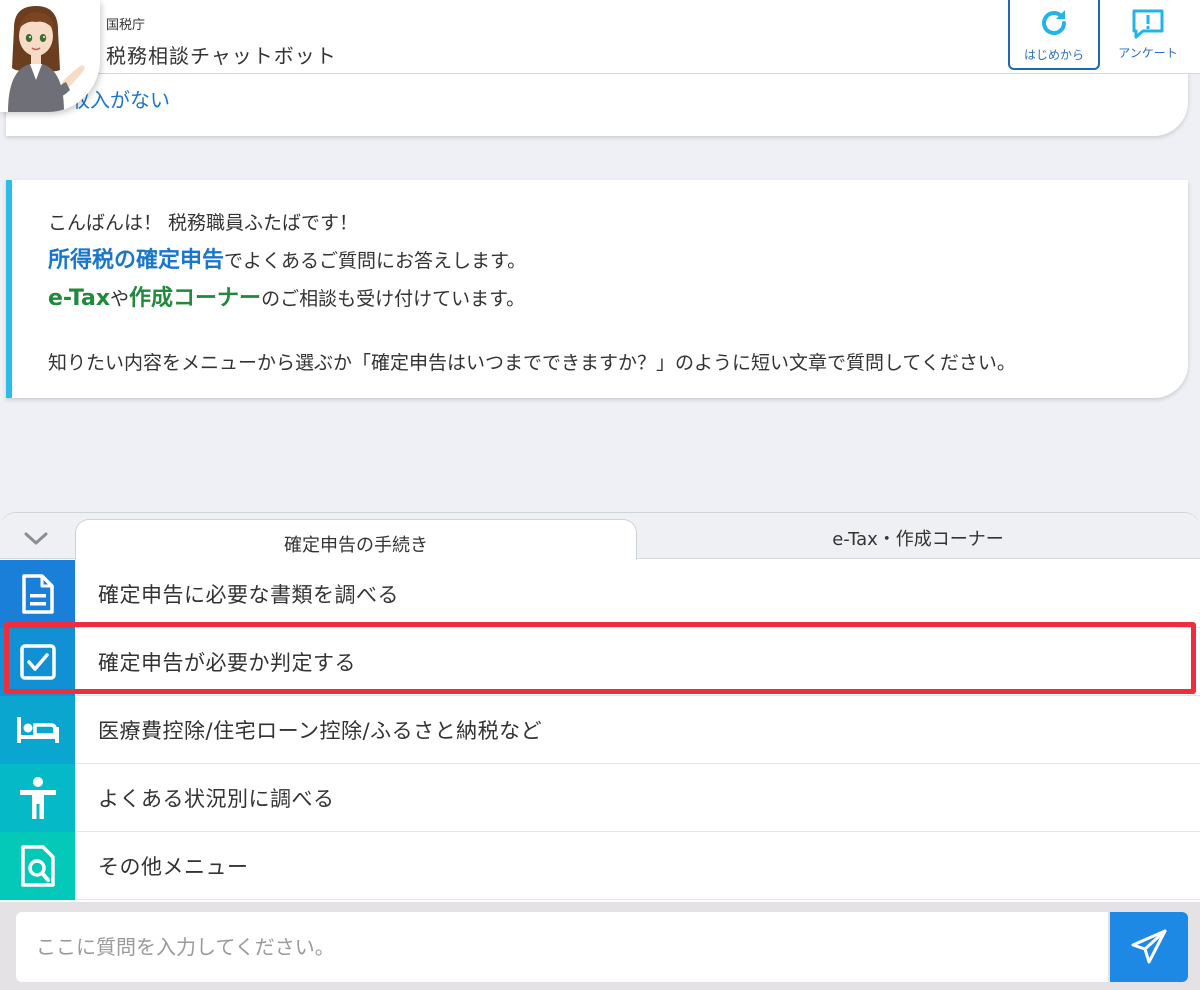 The width and height of the screenshot is (1200, 990). Describe the element at coordinates (600, 730) in the screenshot. I see `menu-item-deductions: 医療費控除/住宅ローン控除/ふるさと納税など` at that location.